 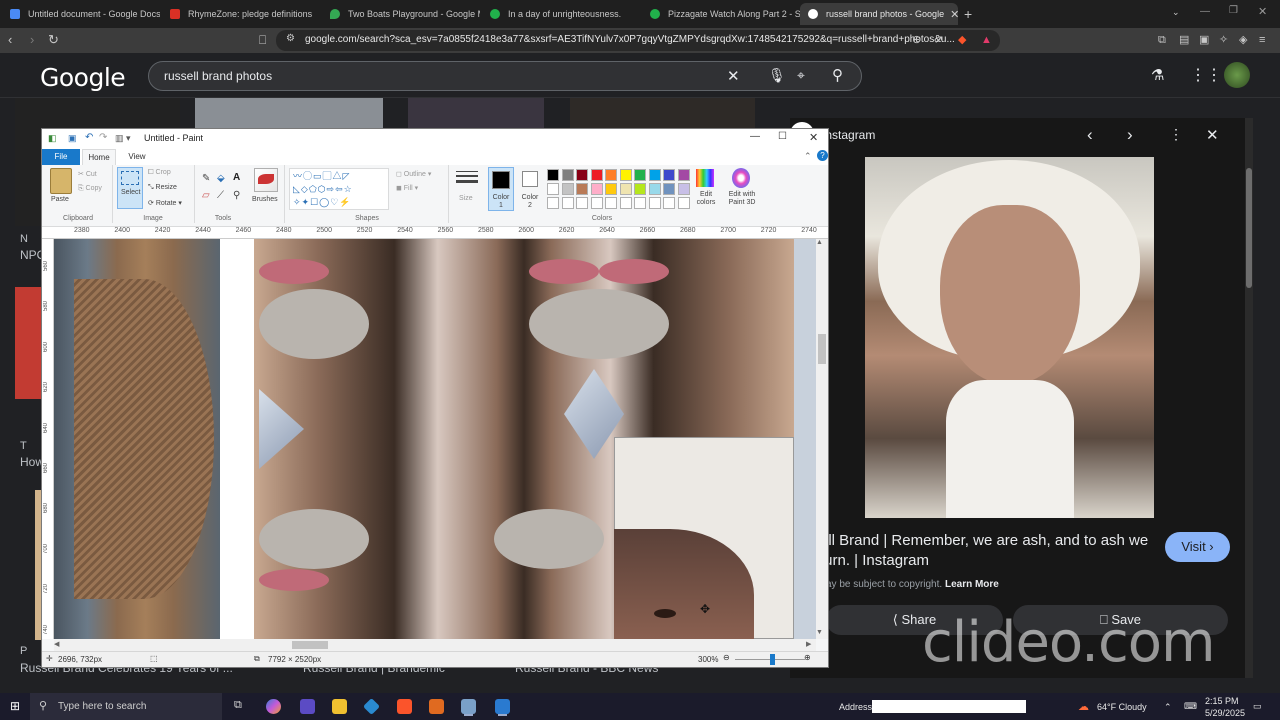 I want to click on close-tab-icon: ✕, so click(x=951, y=14).